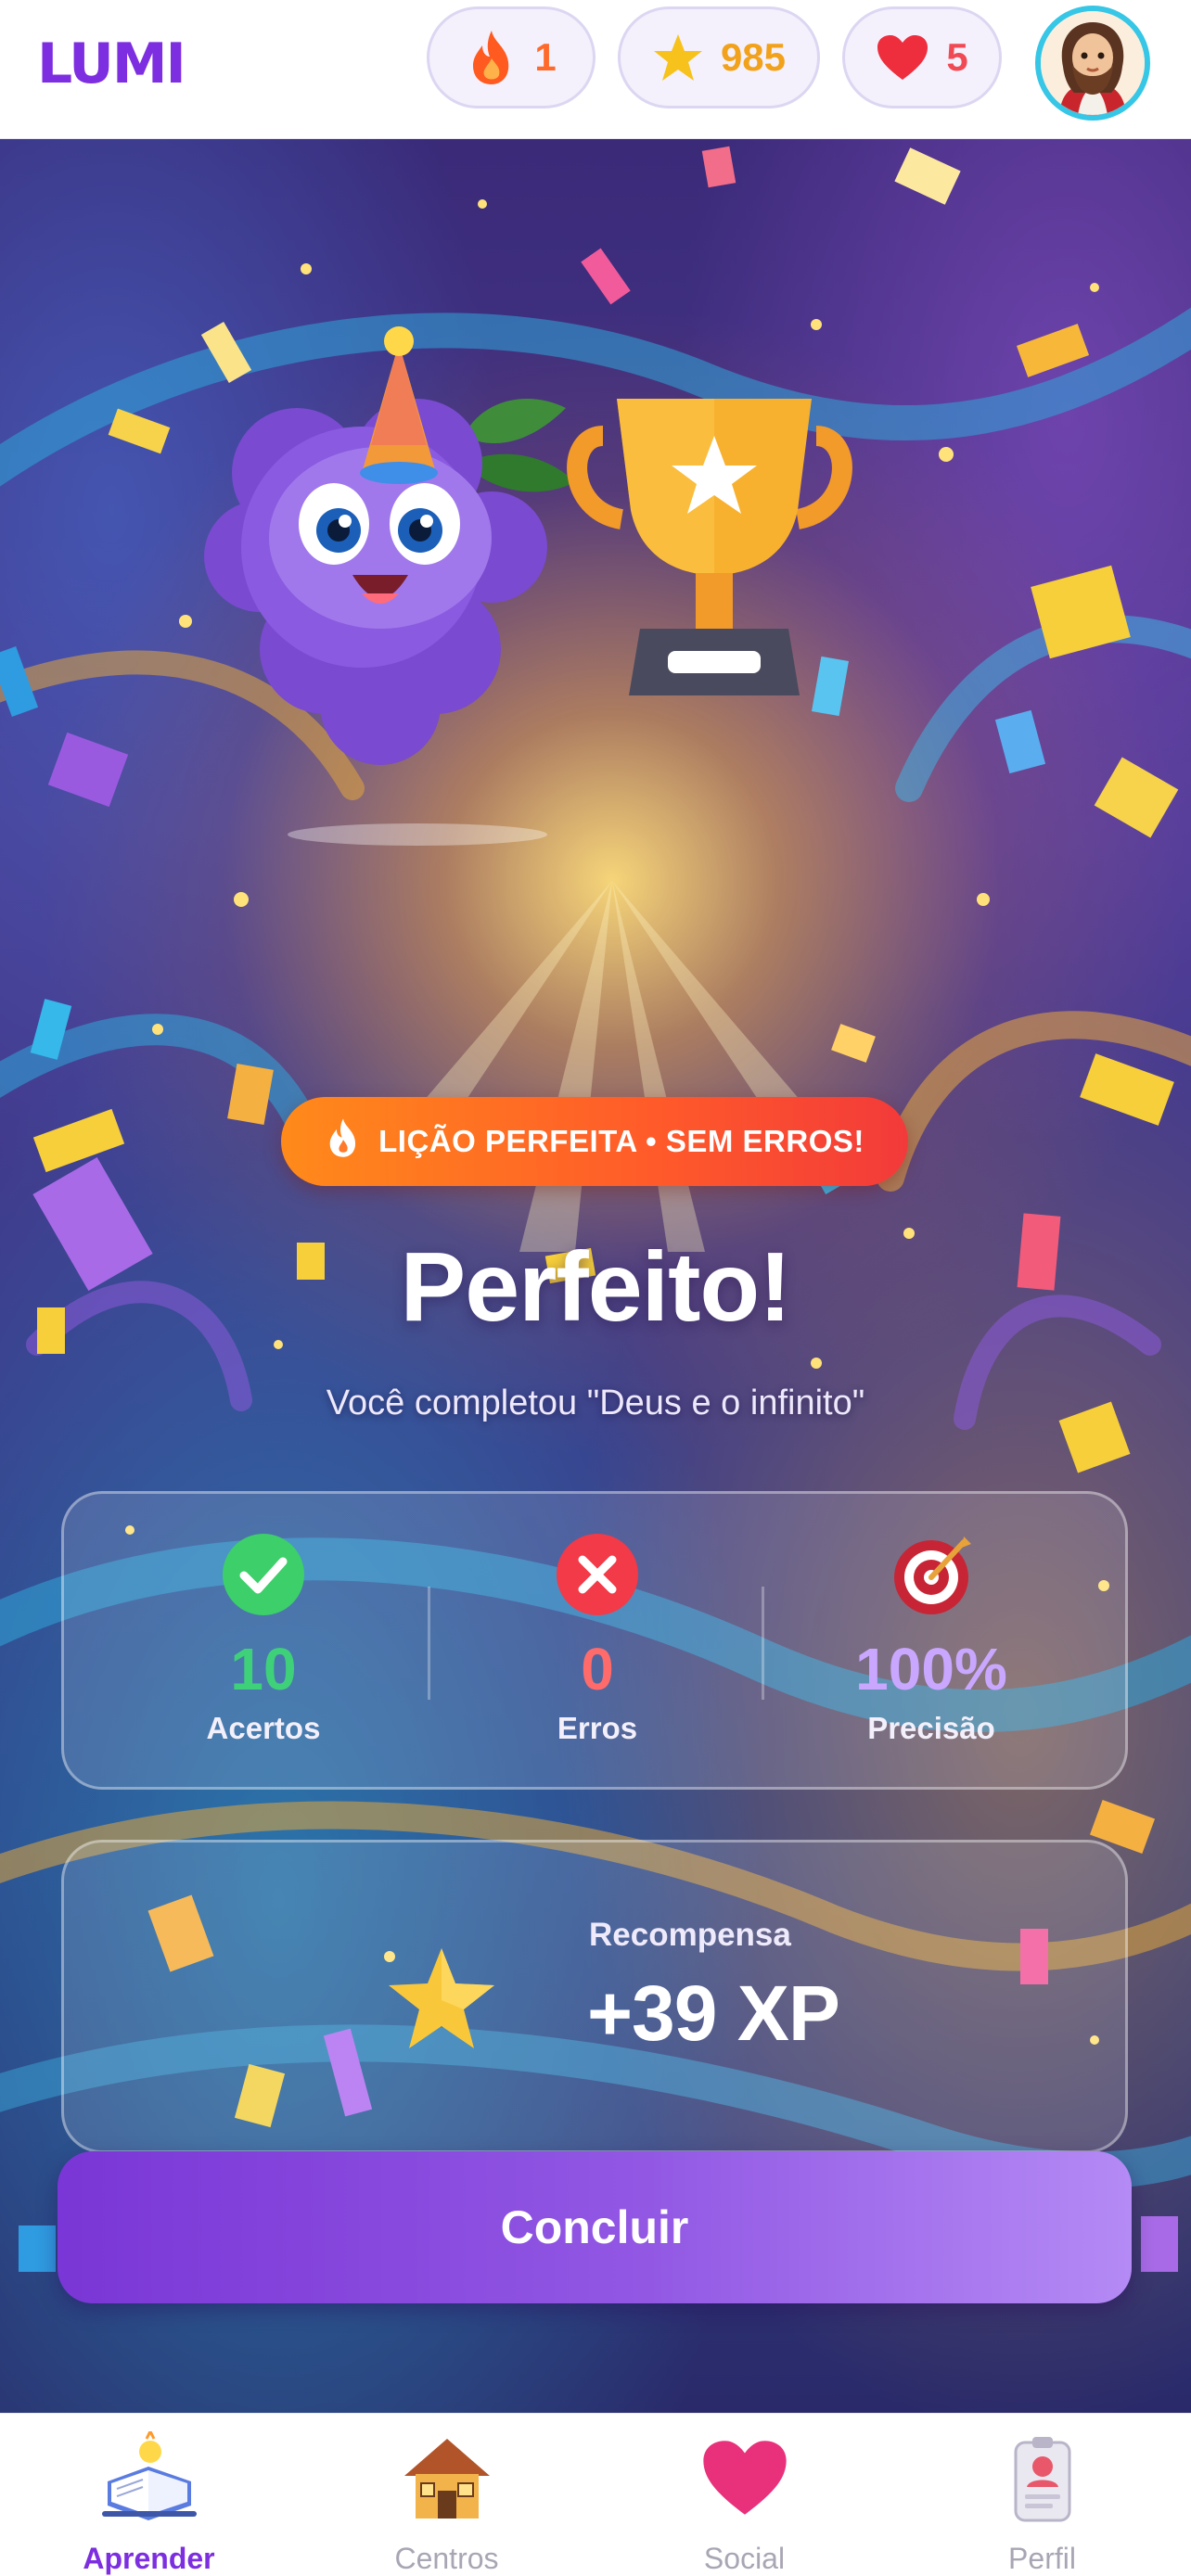 This screenshot has height=2576, width=1191. I want to click on stat-errors: 0 Erros, so click(597, 1643).